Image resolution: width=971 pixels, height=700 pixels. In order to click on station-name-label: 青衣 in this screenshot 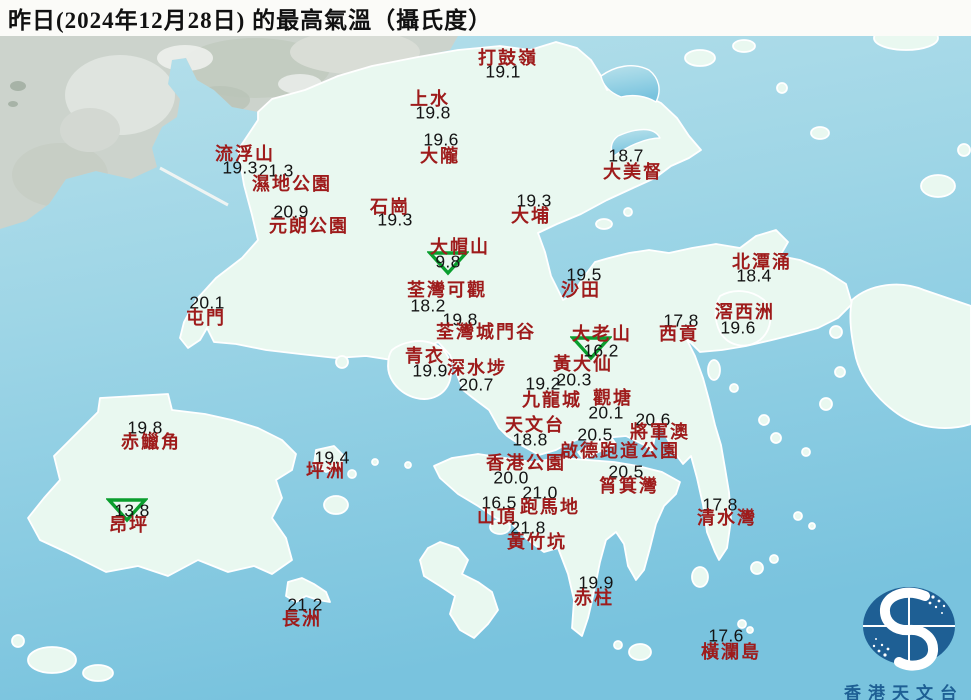, I will do `click(425, 356)`.